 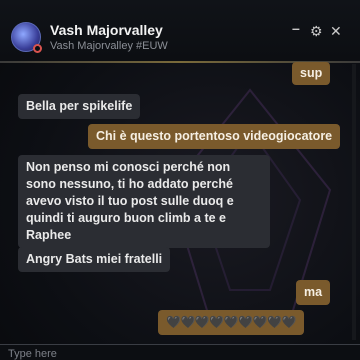 I want to click on message-input, so click(x=178, y=353).